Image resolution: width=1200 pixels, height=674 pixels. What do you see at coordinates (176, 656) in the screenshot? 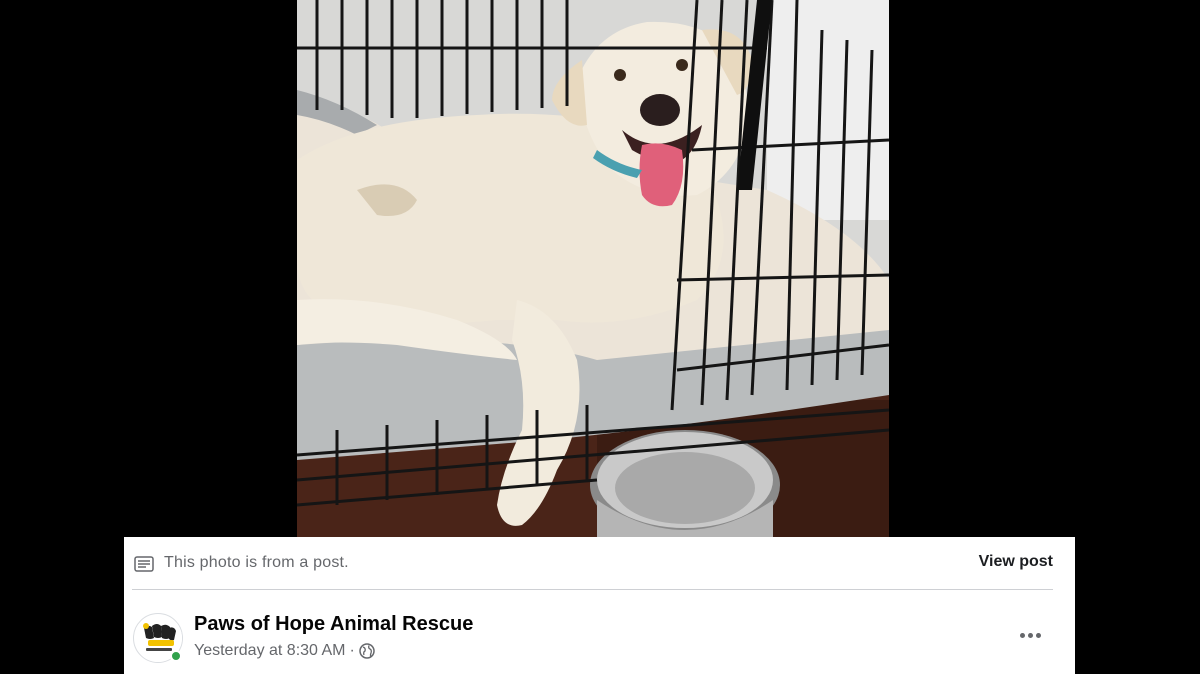
I see `online-status-dot` at bounding box center [176, 656].